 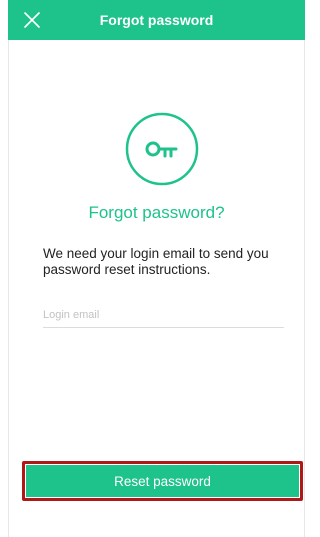 I want to click on header-bar: Forgot password, so click(x=156, y=20).